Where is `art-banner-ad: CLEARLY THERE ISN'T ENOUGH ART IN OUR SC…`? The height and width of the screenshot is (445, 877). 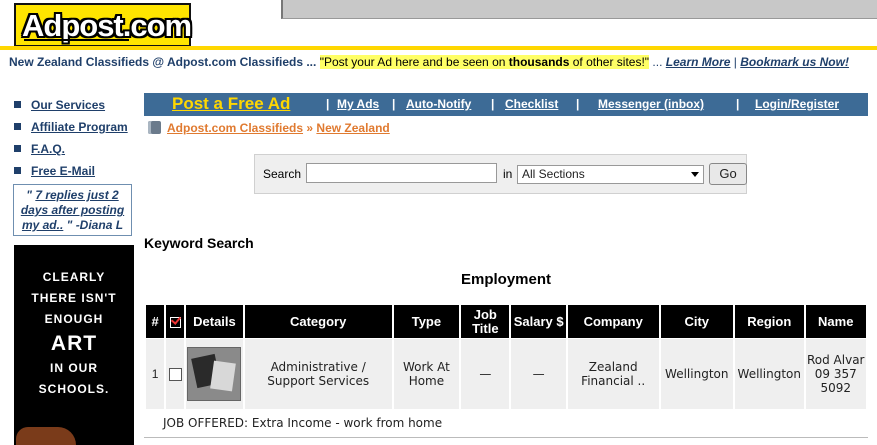 art-banner-ad: CLEARLY THERE ISN'T ENOUGH ART IN OUR SC… is located at coordinates (74, 345).